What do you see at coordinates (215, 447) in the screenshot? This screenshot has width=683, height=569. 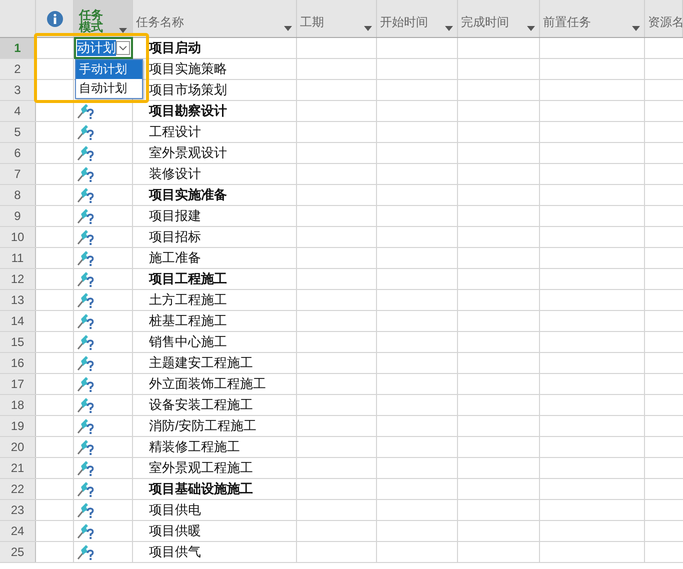 I see `task-name: 精装修工程施工` at bounding box center [215, 447].